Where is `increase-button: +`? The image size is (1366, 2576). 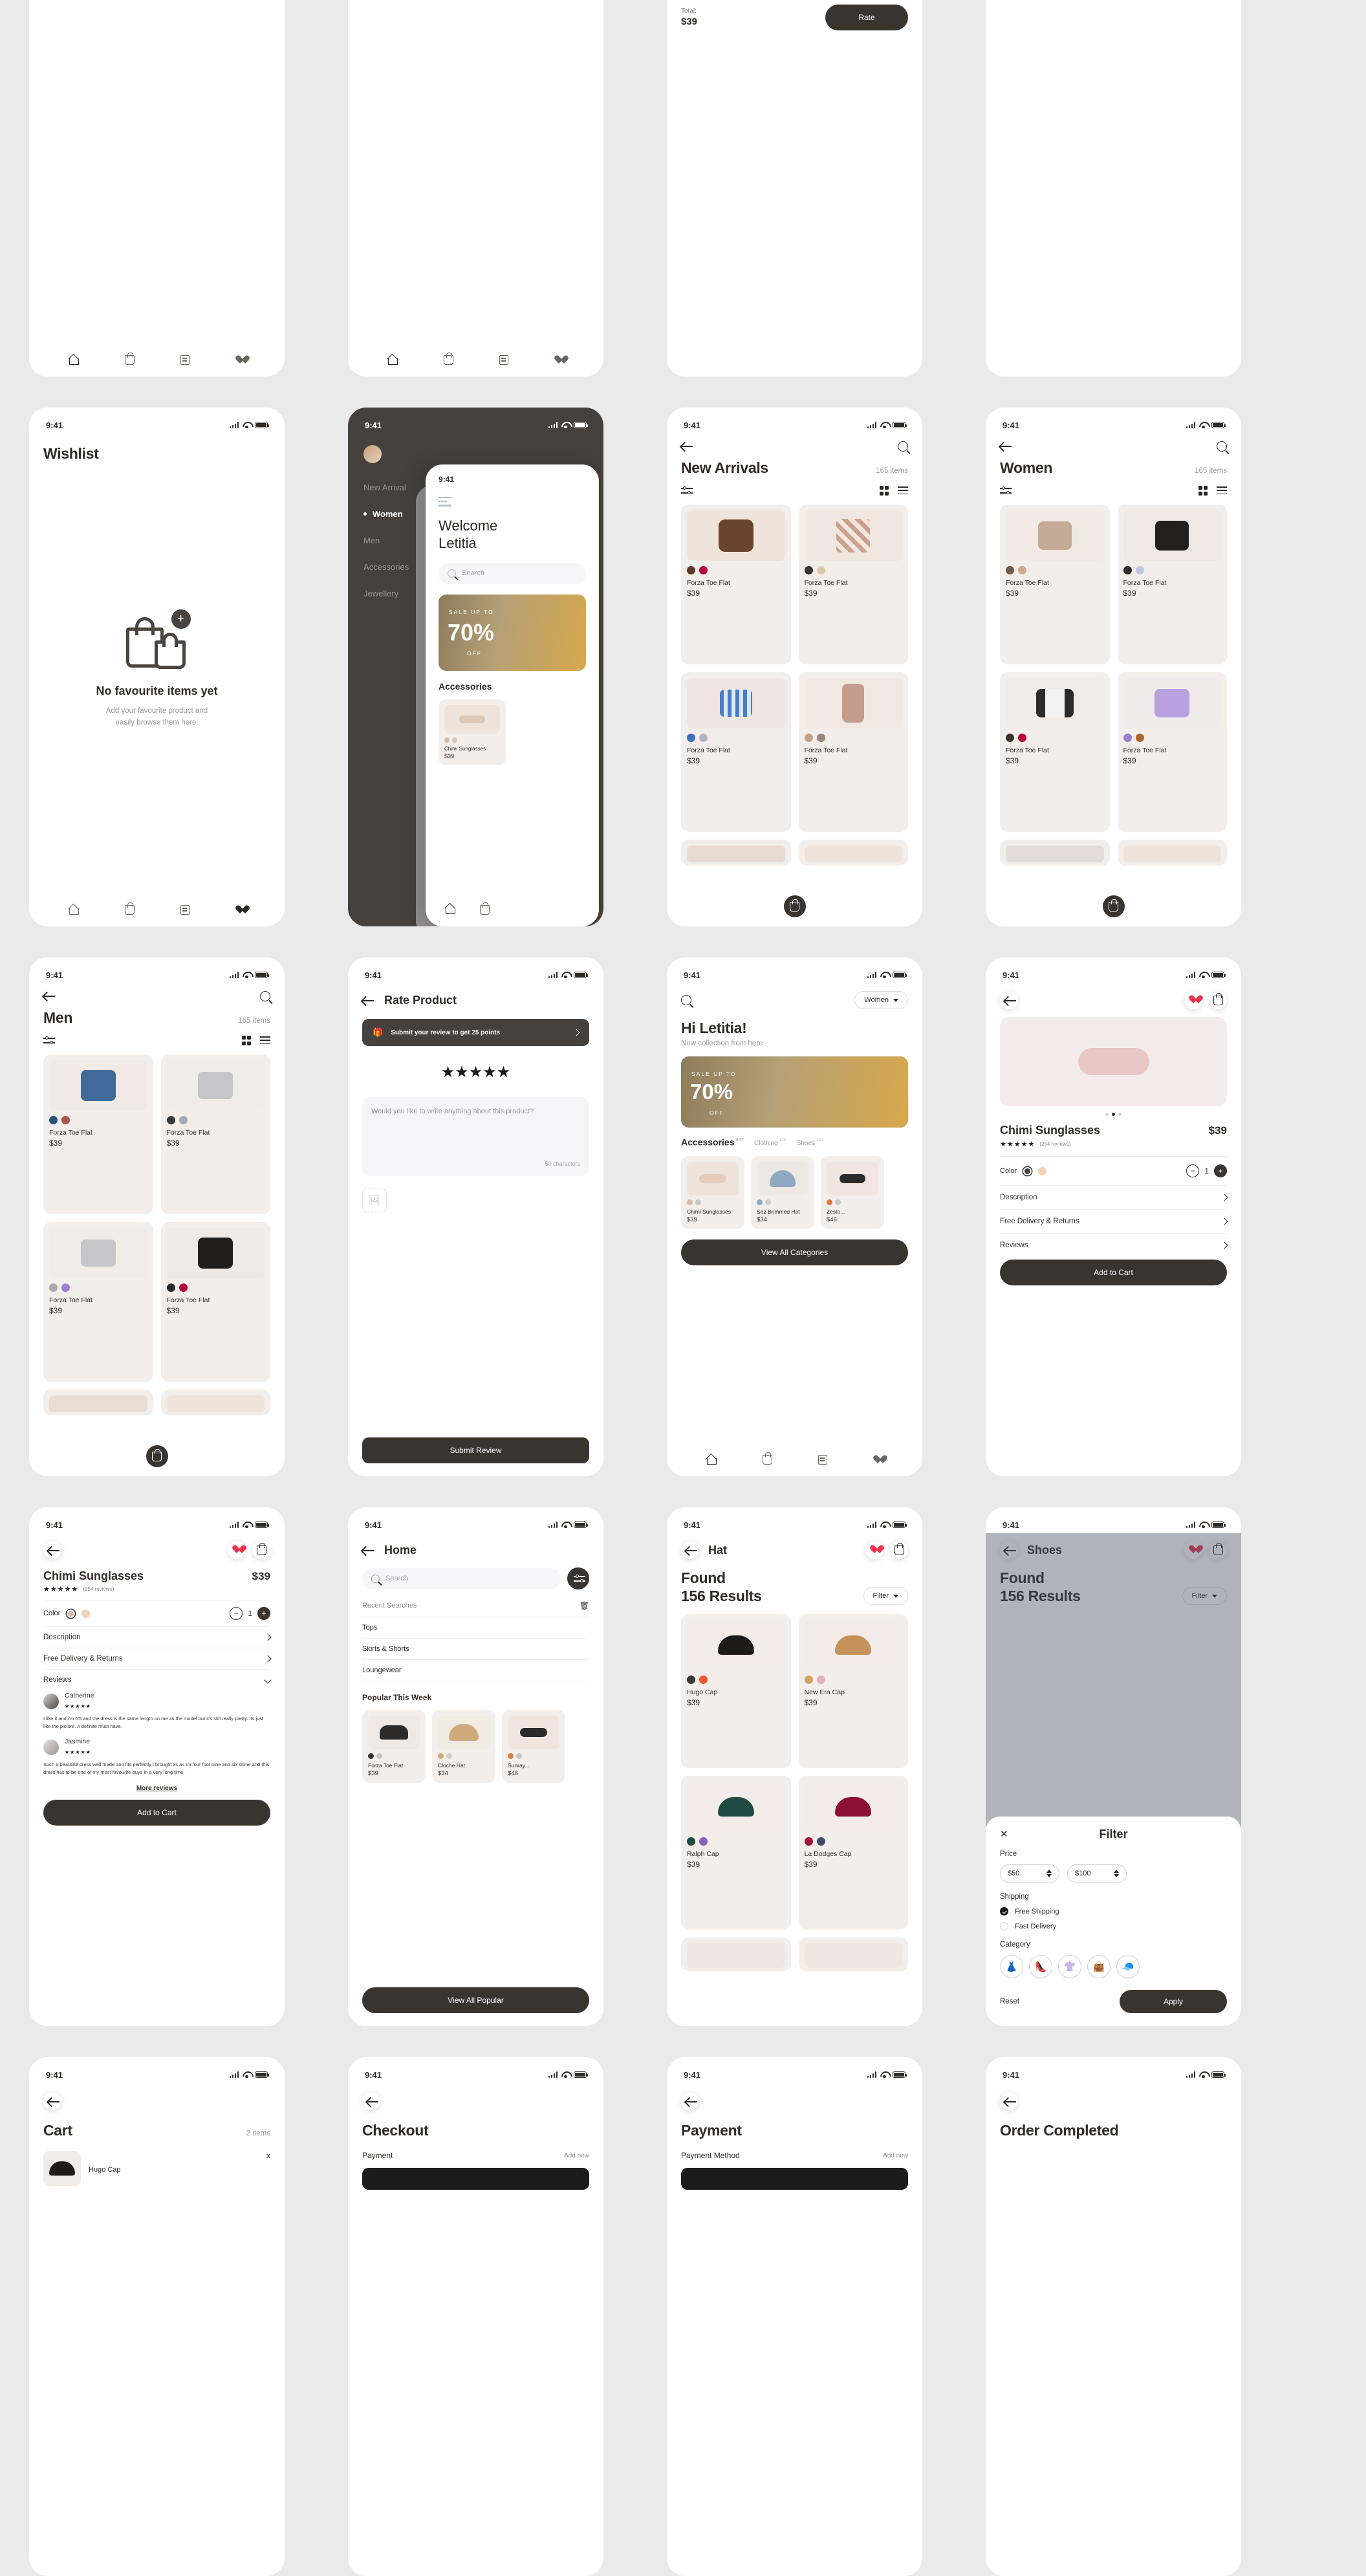 increase-button: + is located at coordinates (263, 1613).